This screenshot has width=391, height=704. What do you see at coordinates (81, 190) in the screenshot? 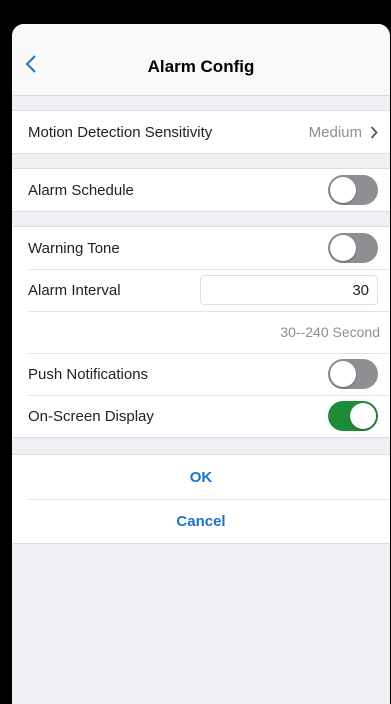
I see `alarm-schedule-label: Alarm Schedule` at bounding box center [81, 190].